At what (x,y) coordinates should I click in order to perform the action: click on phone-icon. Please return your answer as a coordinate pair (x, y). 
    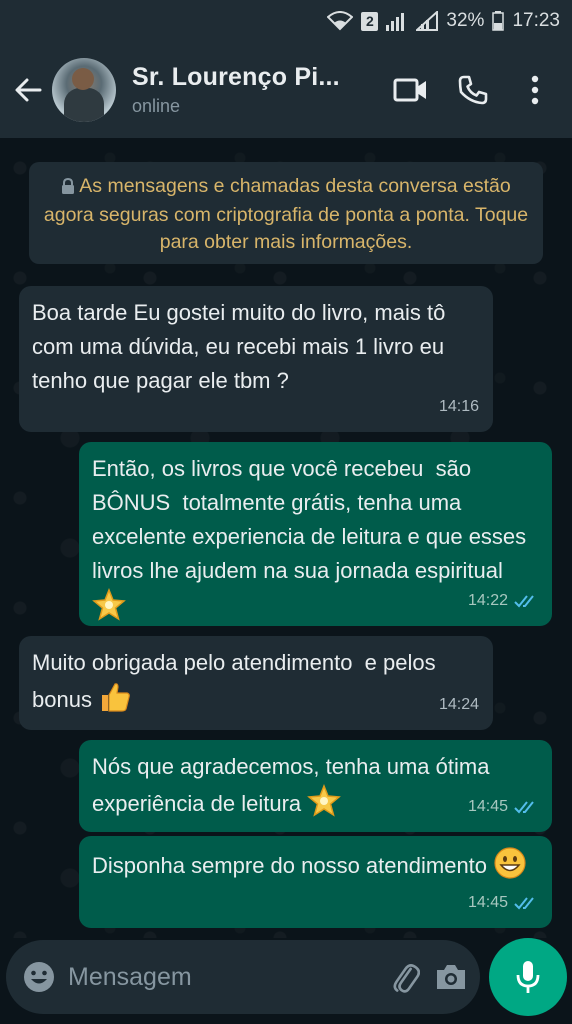
    Looking at the image, I should click on (473, 90).